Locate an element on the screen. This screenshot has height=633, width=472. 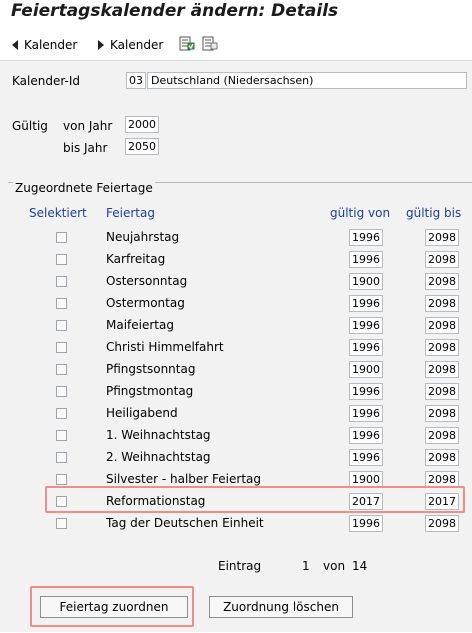
holiday-name: Karfreitag is located at coordinates (136, 259).